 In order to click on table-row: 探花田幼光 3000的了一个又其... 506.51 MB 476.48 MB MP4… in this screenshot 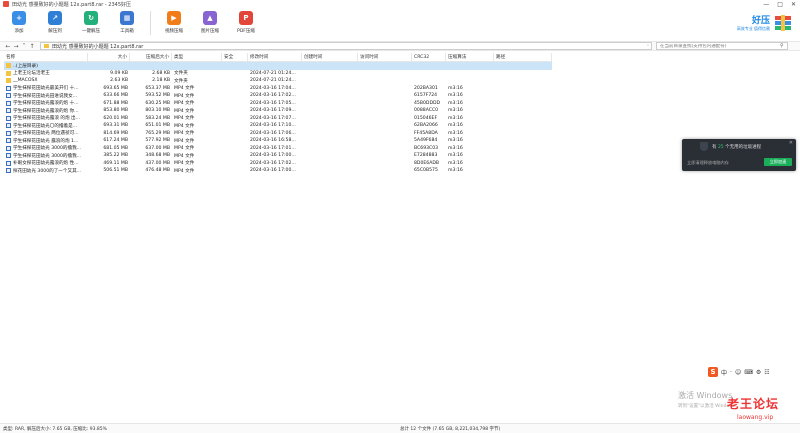, I will do `click(278, 171)`.